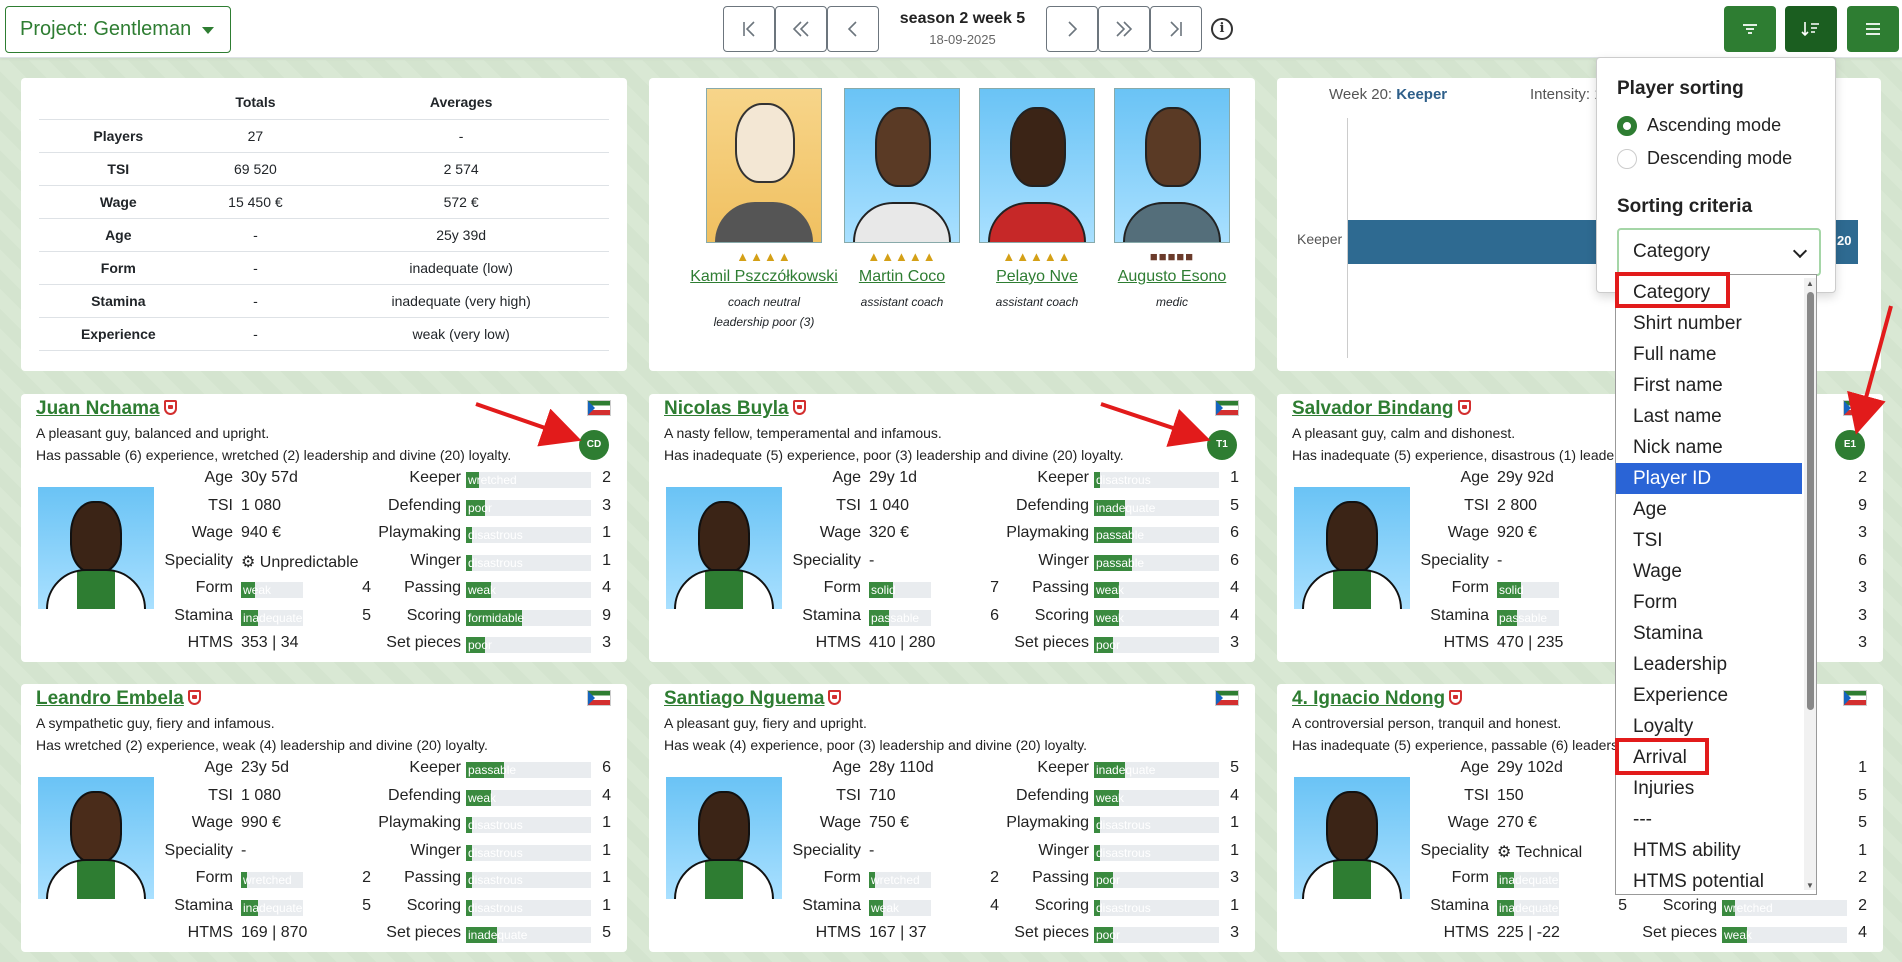 The height and width of the screenshot is (962, 1902). I want to click on arrow-to-cd-badge, so click(528, 424).